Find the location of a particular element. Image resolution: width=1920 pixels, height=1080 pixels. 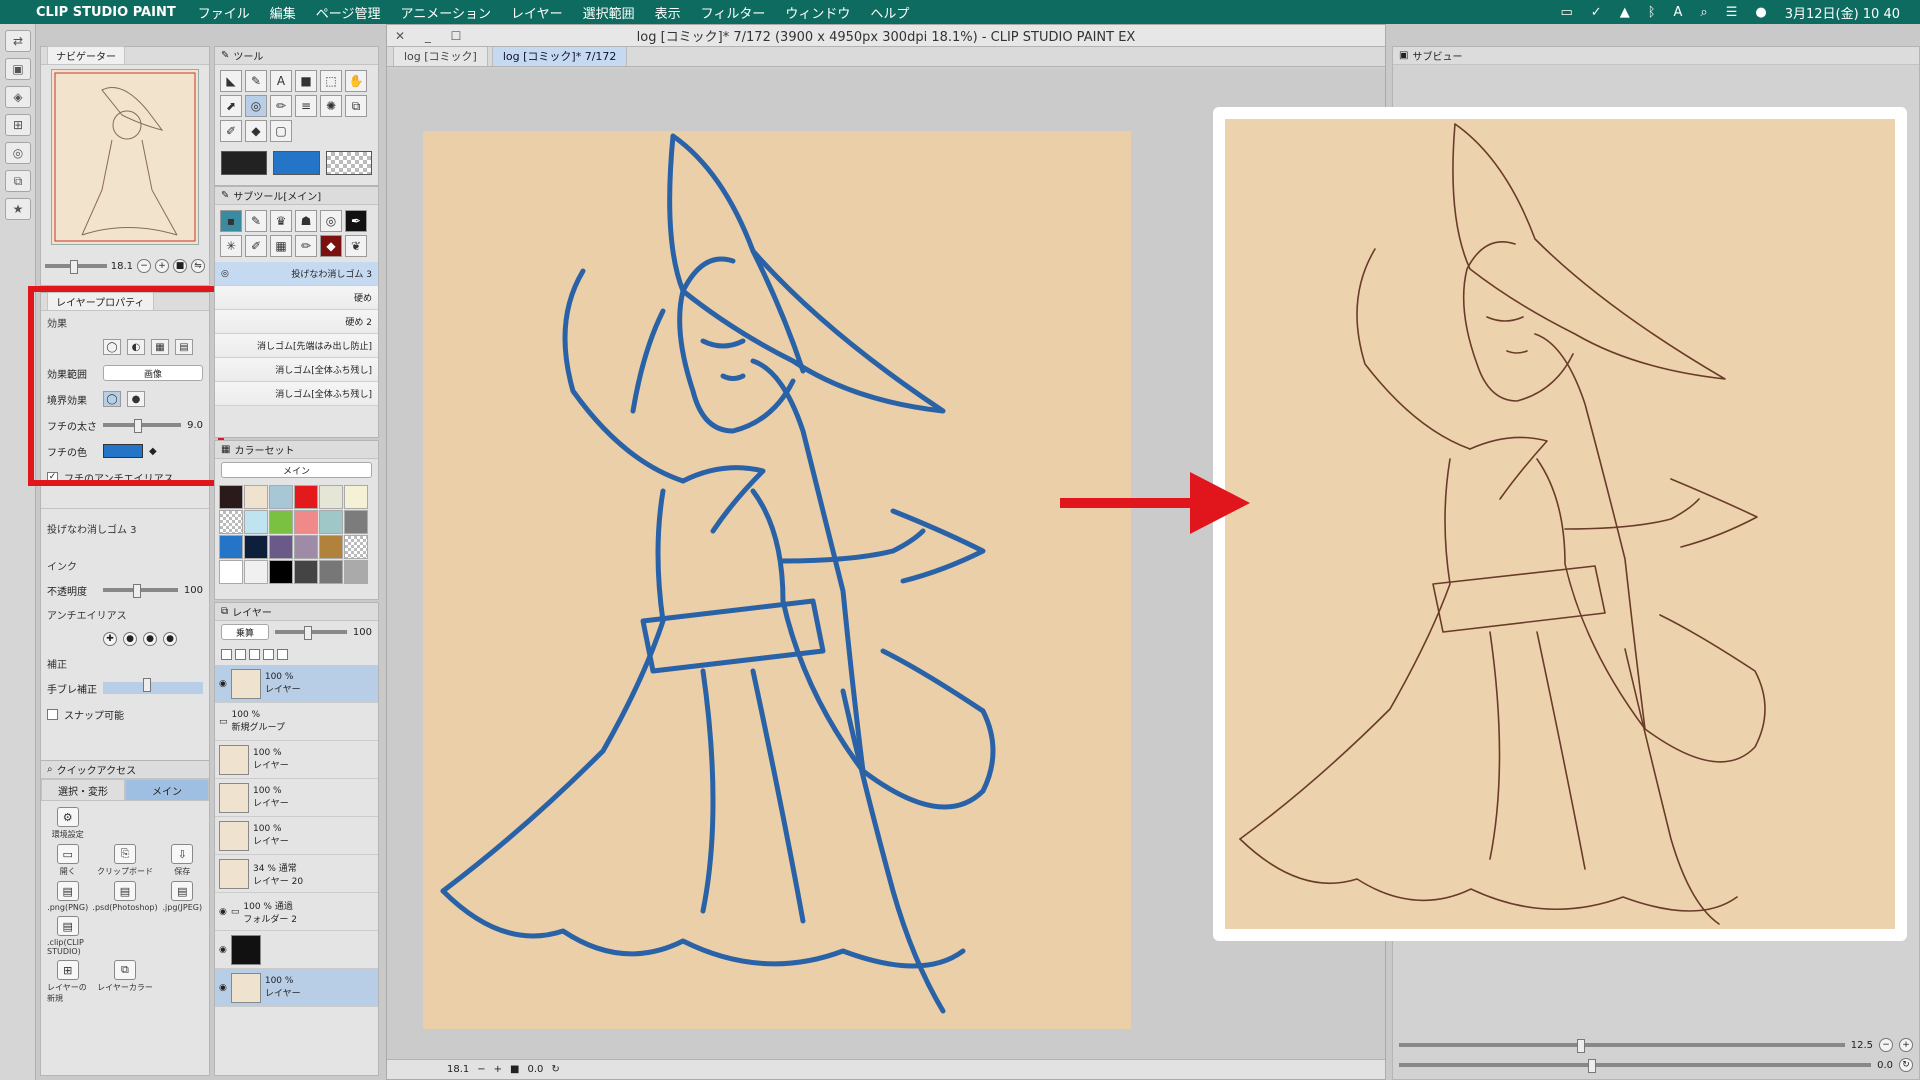

menu-help: ヘルプ is located at coordinates (889, 12).